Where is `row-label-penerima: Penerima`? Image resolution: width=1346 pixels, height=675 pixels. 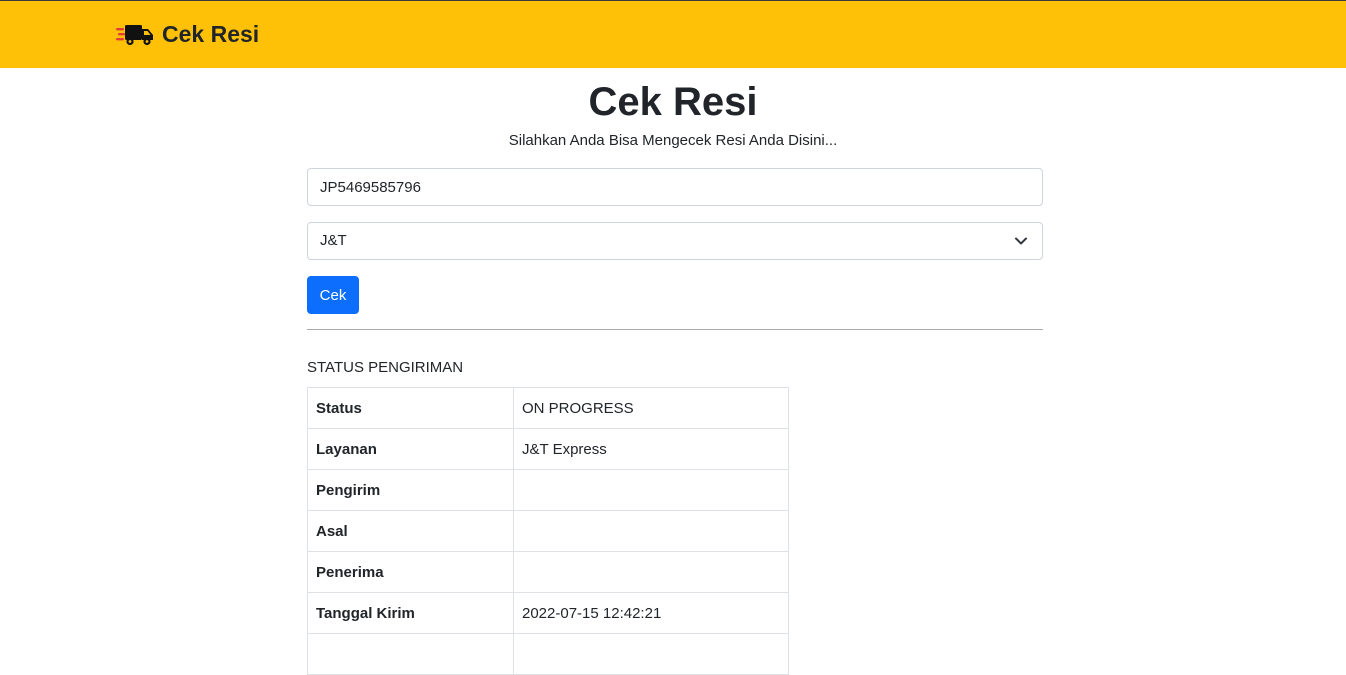 row-label-penerima: Penerima is located at coordinates (410, 572).